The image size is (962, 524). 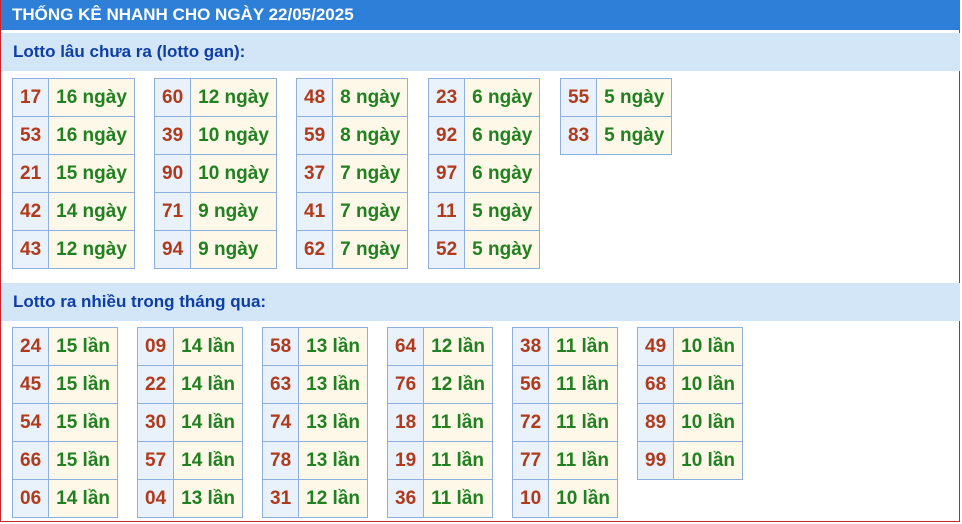 What do you see at coordinates (73, 211) in the screenshot?
I see `table-row: 42 14 ngày` at bounding box center [73, 211].